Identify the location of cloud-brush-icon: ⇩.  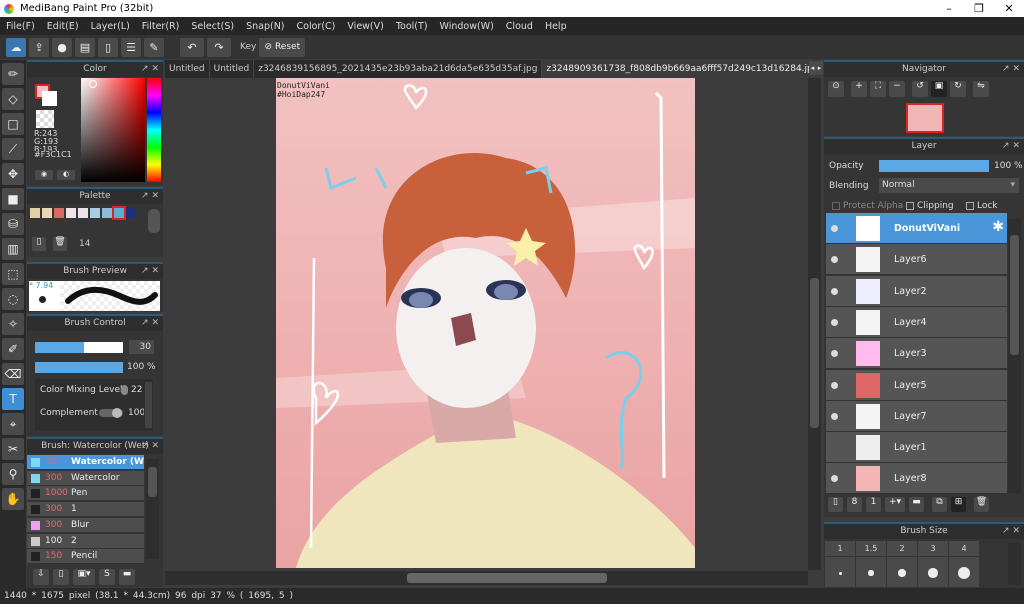
(41, 577).